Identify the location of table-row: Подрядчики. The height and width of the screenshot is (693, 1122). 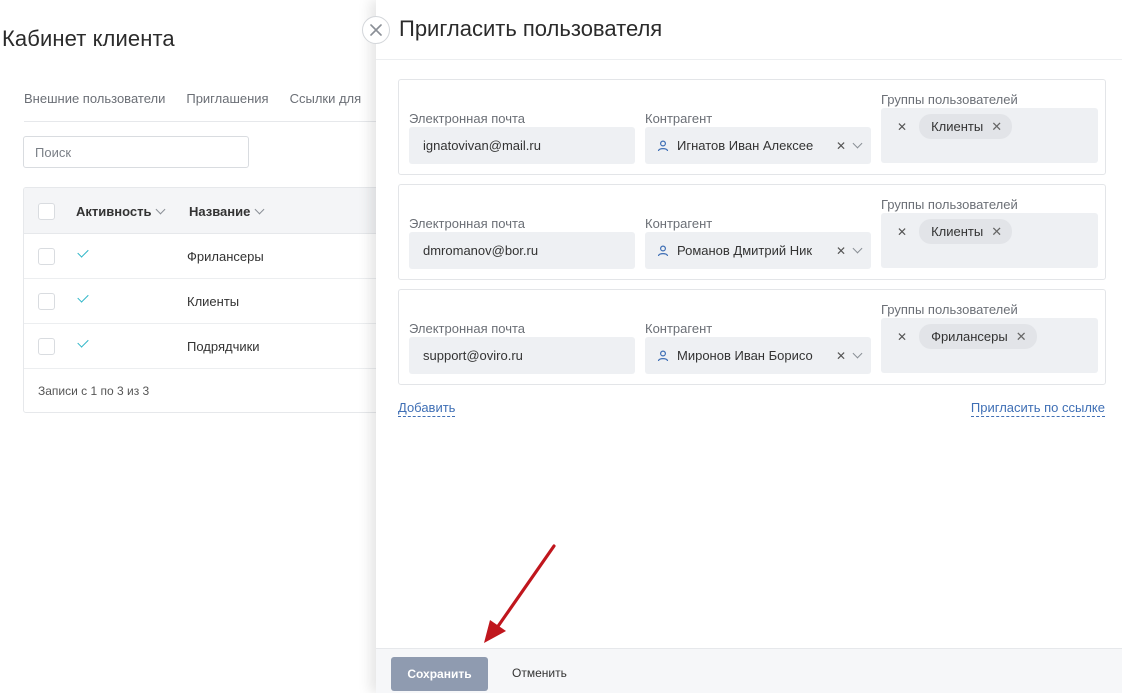
(203, 346).